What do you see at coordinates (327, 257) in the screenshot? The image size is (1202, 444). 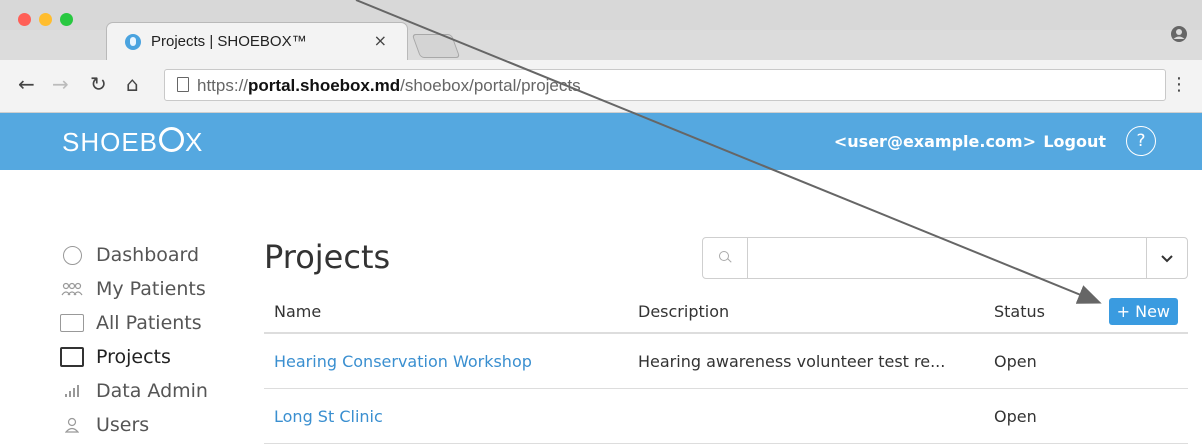 I see `page-title: Projects` at bounding box center [327, 257].